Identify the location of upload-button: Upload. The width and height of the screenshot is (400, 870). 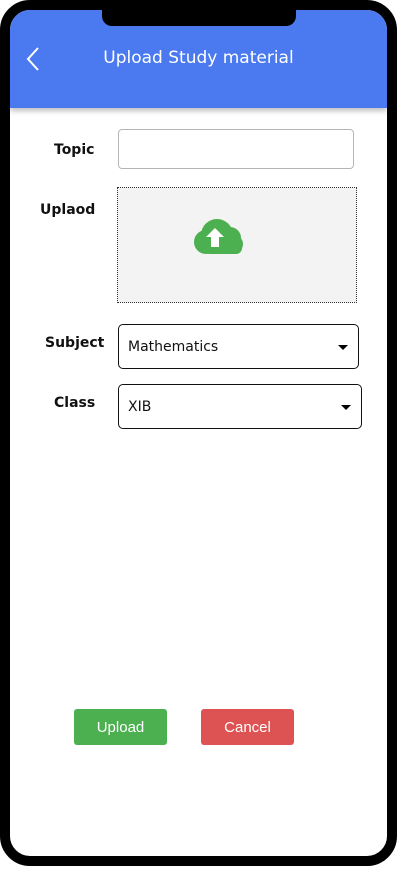
(120, 727).